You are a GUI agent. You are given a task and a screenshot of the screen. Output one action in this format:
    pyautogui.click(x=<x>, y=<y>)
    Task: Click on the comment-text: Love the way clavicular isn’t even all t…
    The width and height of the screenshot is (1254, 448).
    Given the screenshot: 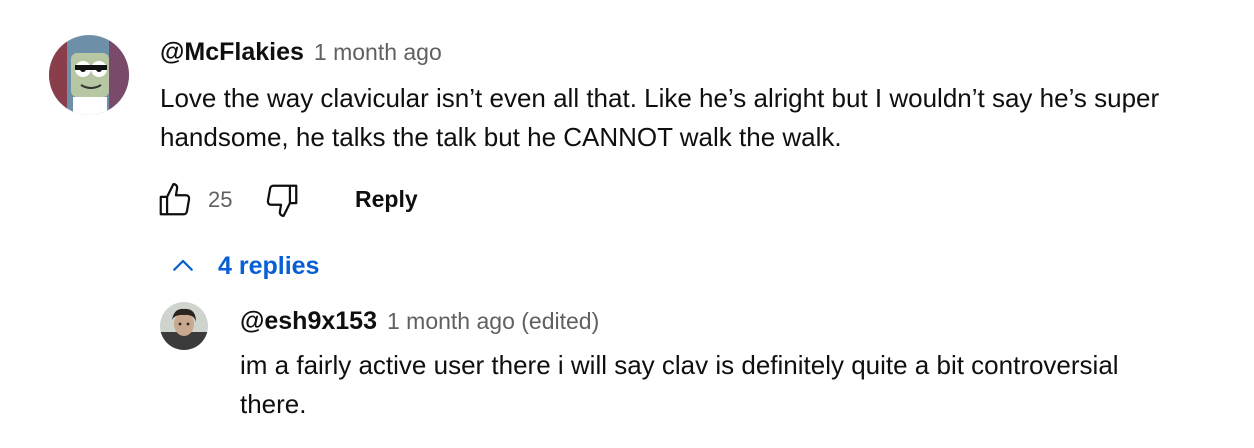 What is the action you would take?
    pyautogui.click(x=659, y=118)
    